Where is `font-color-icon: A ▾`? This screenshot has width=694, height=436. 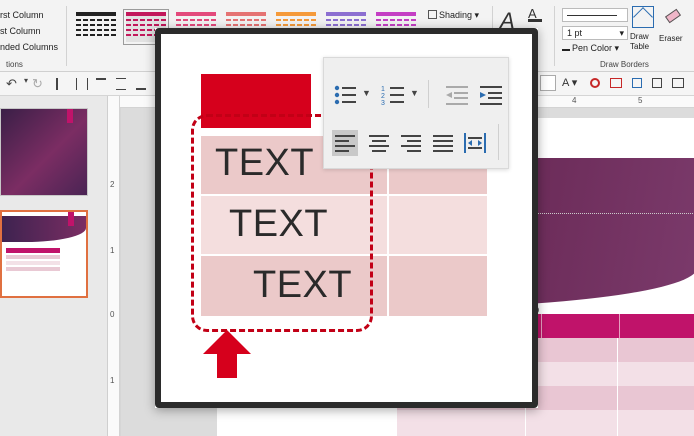
font-color-icon: A ▾ is located at coordinates (569, 82).